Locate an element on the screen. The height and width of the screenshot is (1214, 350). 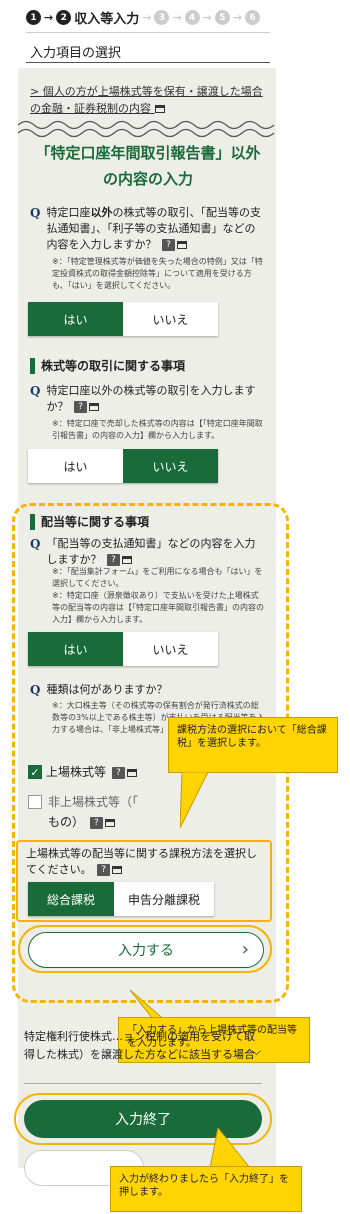
callout-pointer is located at coordinates (194, 800).